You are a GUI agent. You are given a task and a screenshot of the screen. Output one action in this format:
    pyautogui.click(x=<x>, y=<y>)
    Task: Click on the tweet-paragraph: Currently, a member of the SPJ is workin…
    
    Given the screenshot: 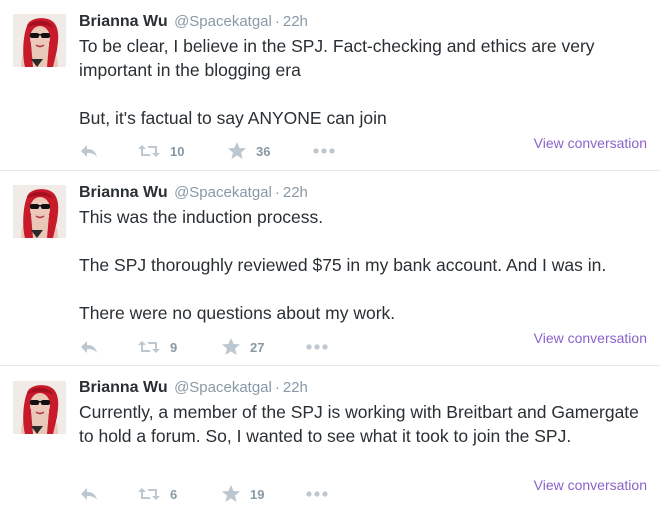 What is the action you would take?
    pyautogui.click(x=359, y=424)
    